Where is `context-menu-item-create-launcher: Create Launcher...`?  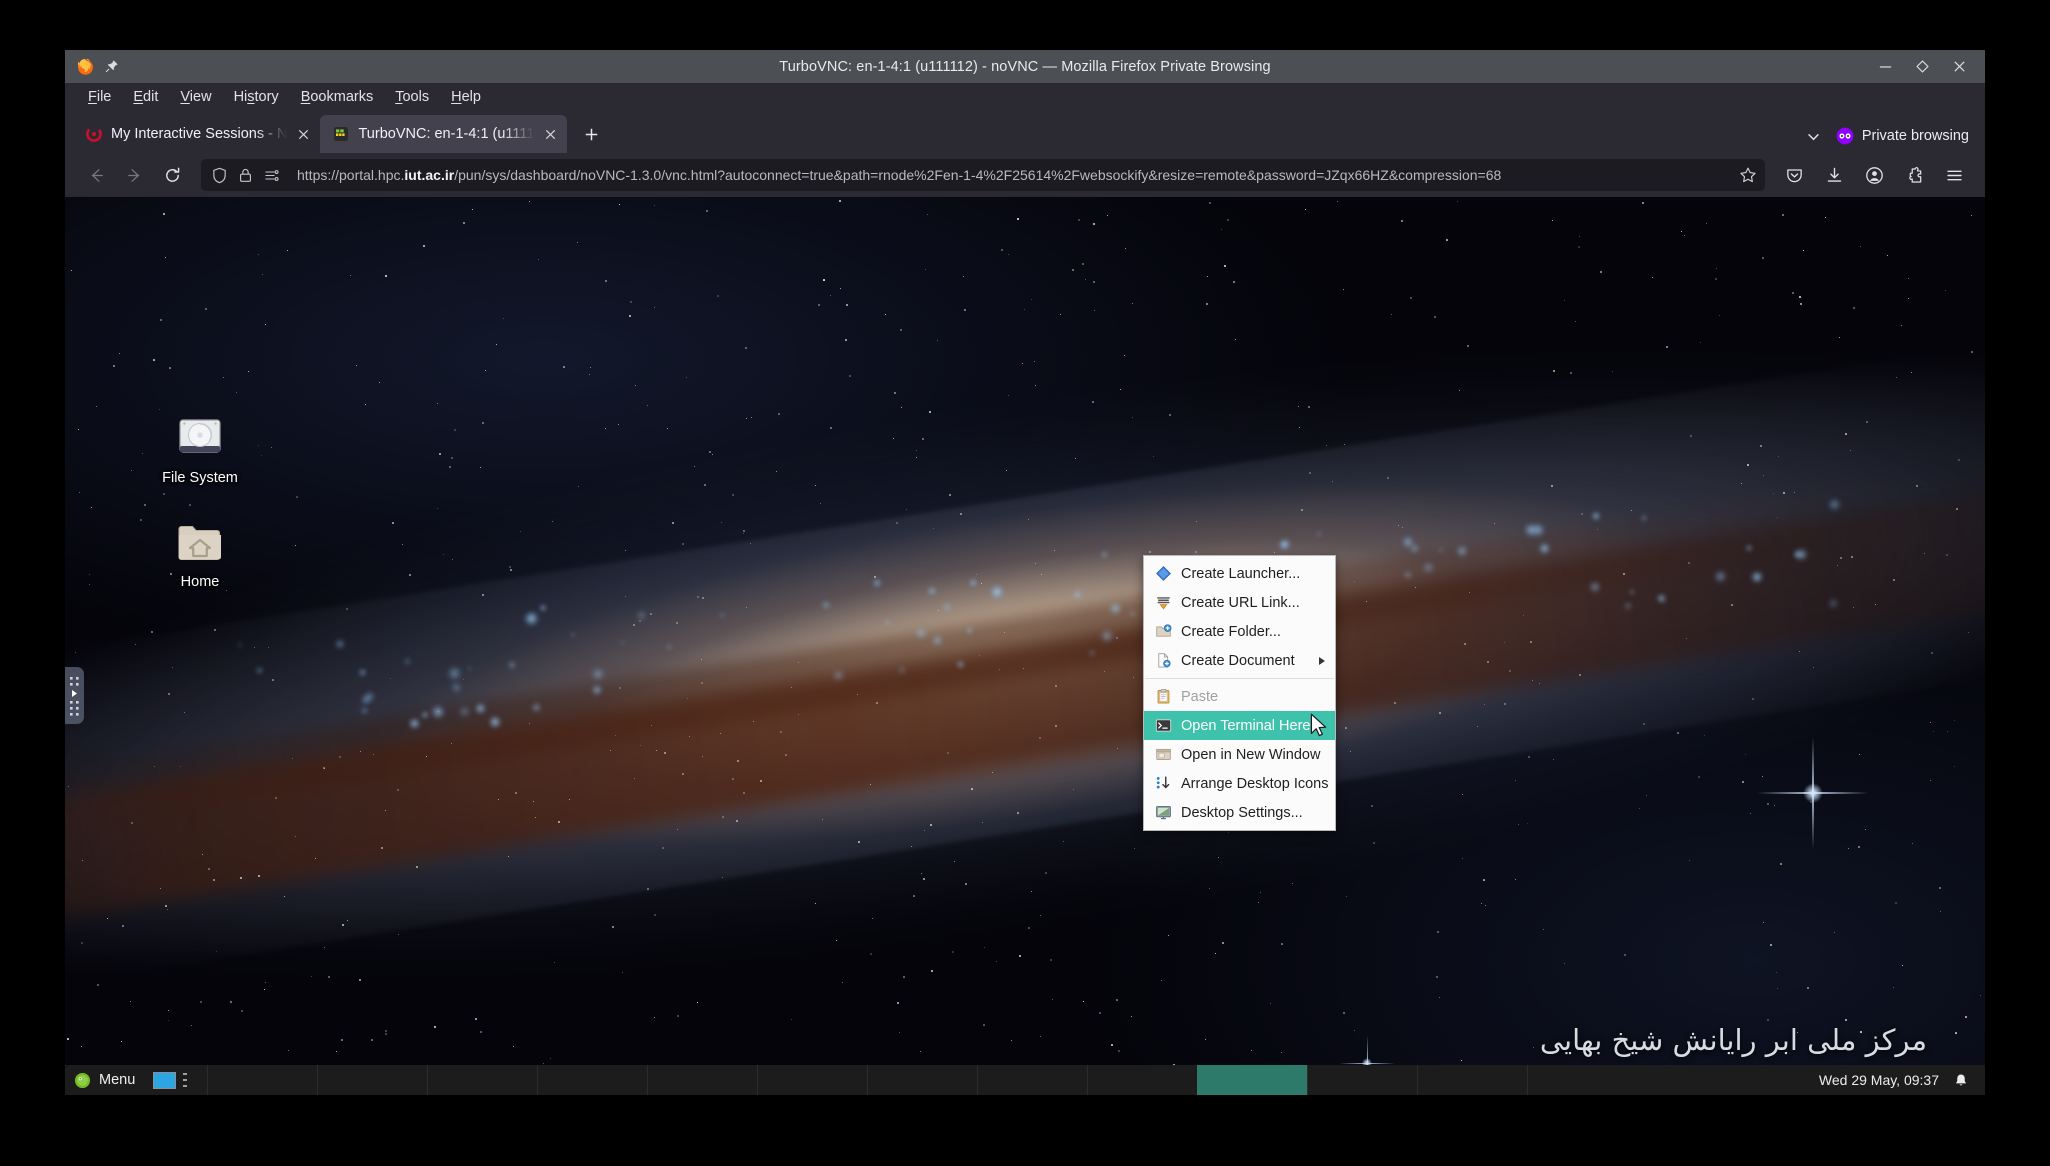 context-menu-item-create-launcher: Create Launcher... is located at coordinates (1239, 573).